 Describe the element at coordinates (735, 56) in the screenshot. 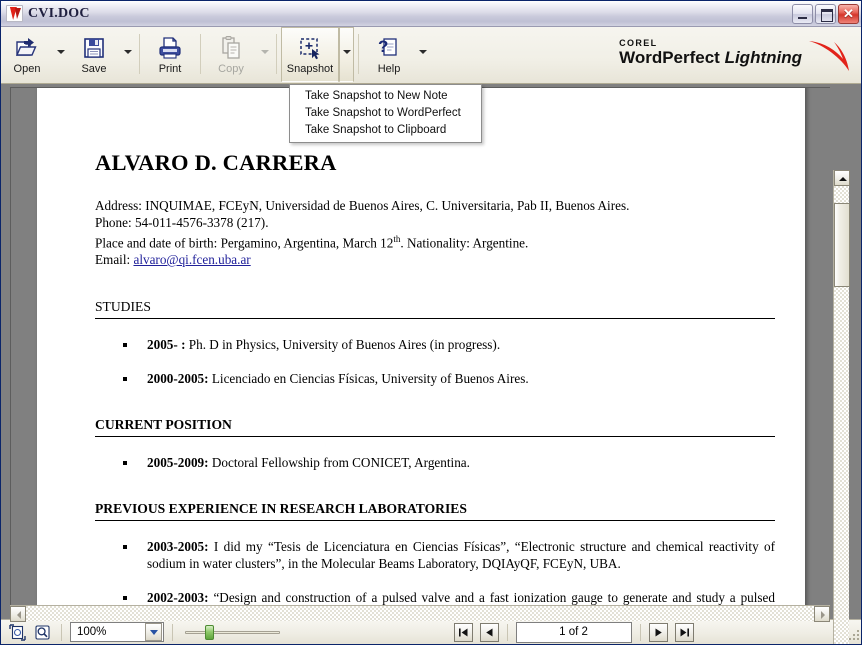

I see `corel-wordperfect-lightning-logo: COREL WordPerfect Lightning` at that location.